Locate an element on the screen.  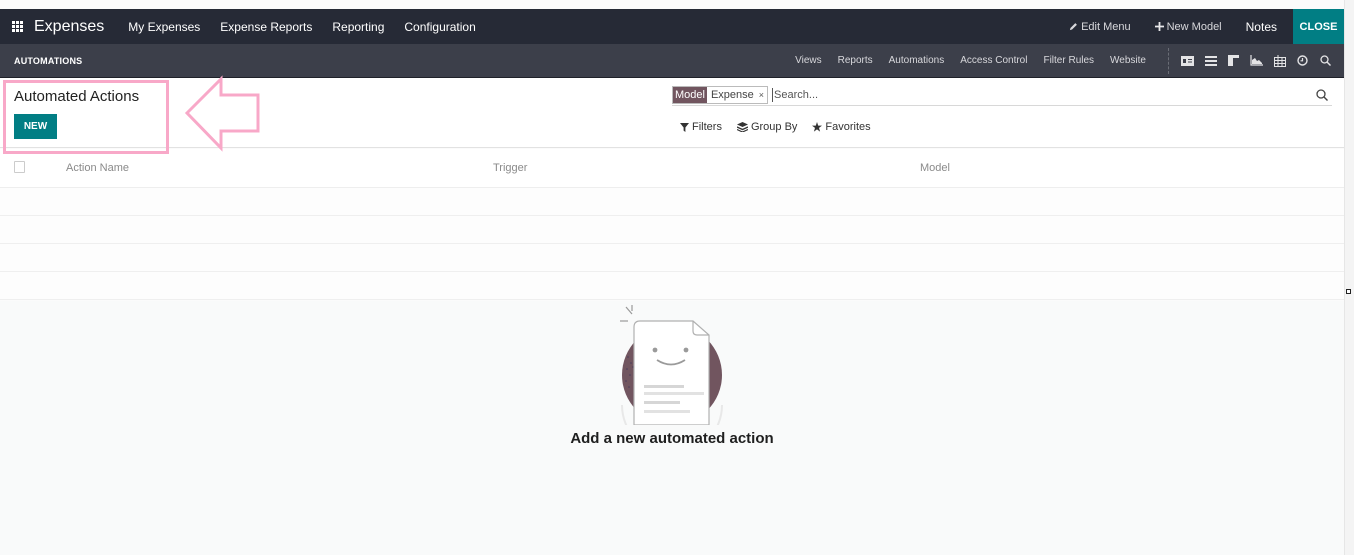
subbar-link-access-control: Access Control is located at coordinates (993, 60).